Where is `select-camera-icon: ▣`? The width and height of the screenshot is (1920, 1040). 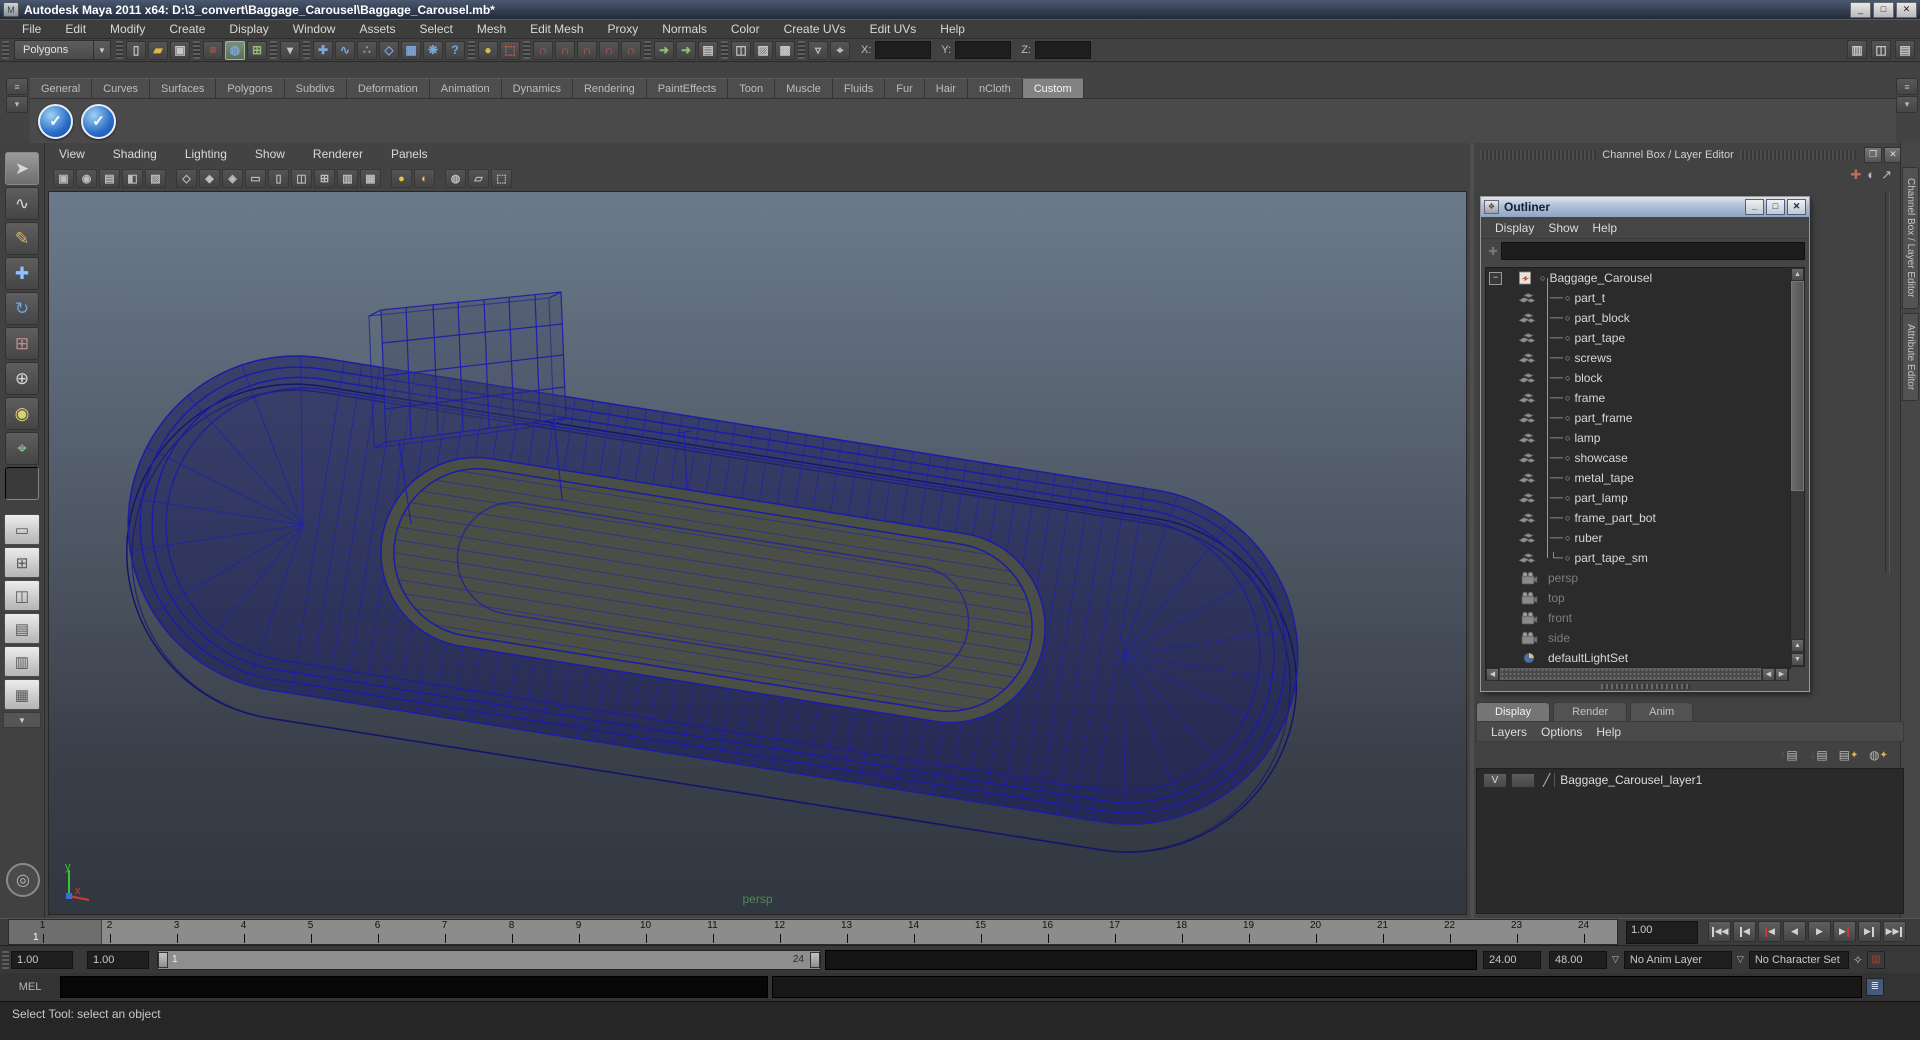
select-camera-icon: ▣ is located at coordinates (63, 178).